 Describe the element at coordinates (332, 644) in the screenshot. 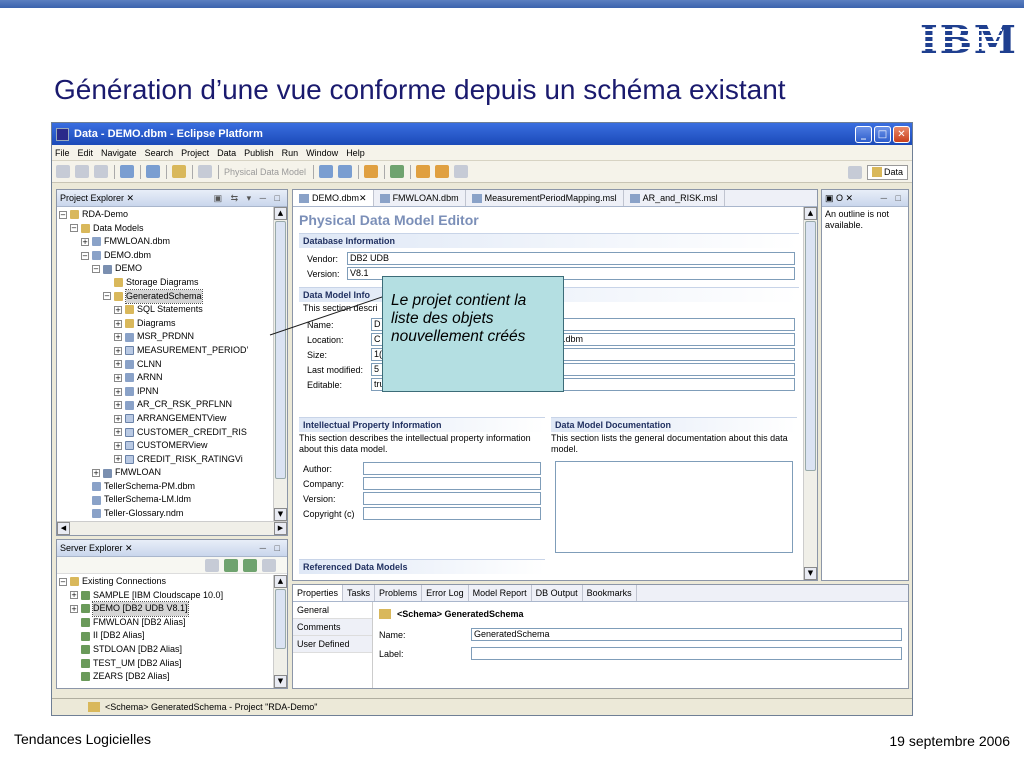

I see `properties-section-user-defined: User Defined` at that location.